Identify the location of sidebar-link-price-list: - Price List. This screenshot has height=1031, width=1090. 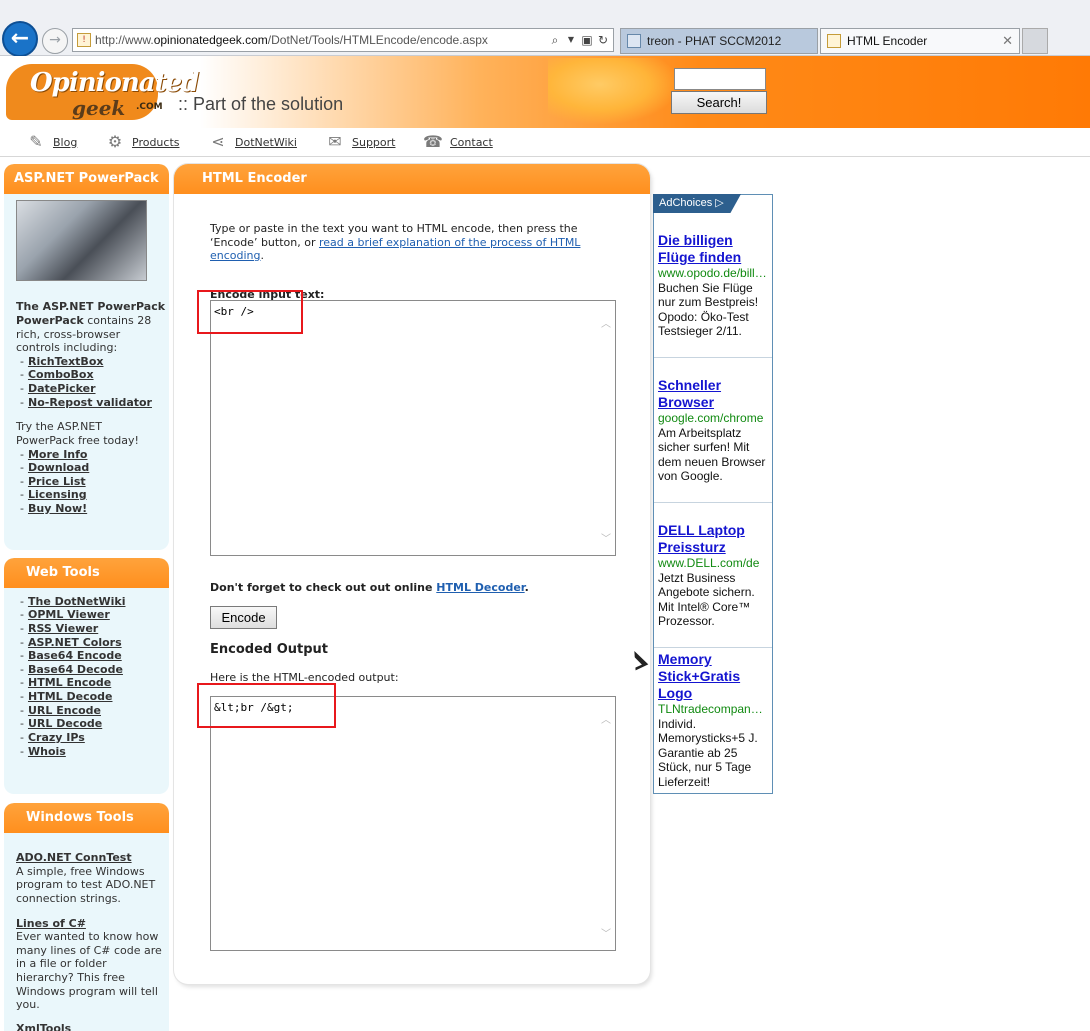
(53, 481).